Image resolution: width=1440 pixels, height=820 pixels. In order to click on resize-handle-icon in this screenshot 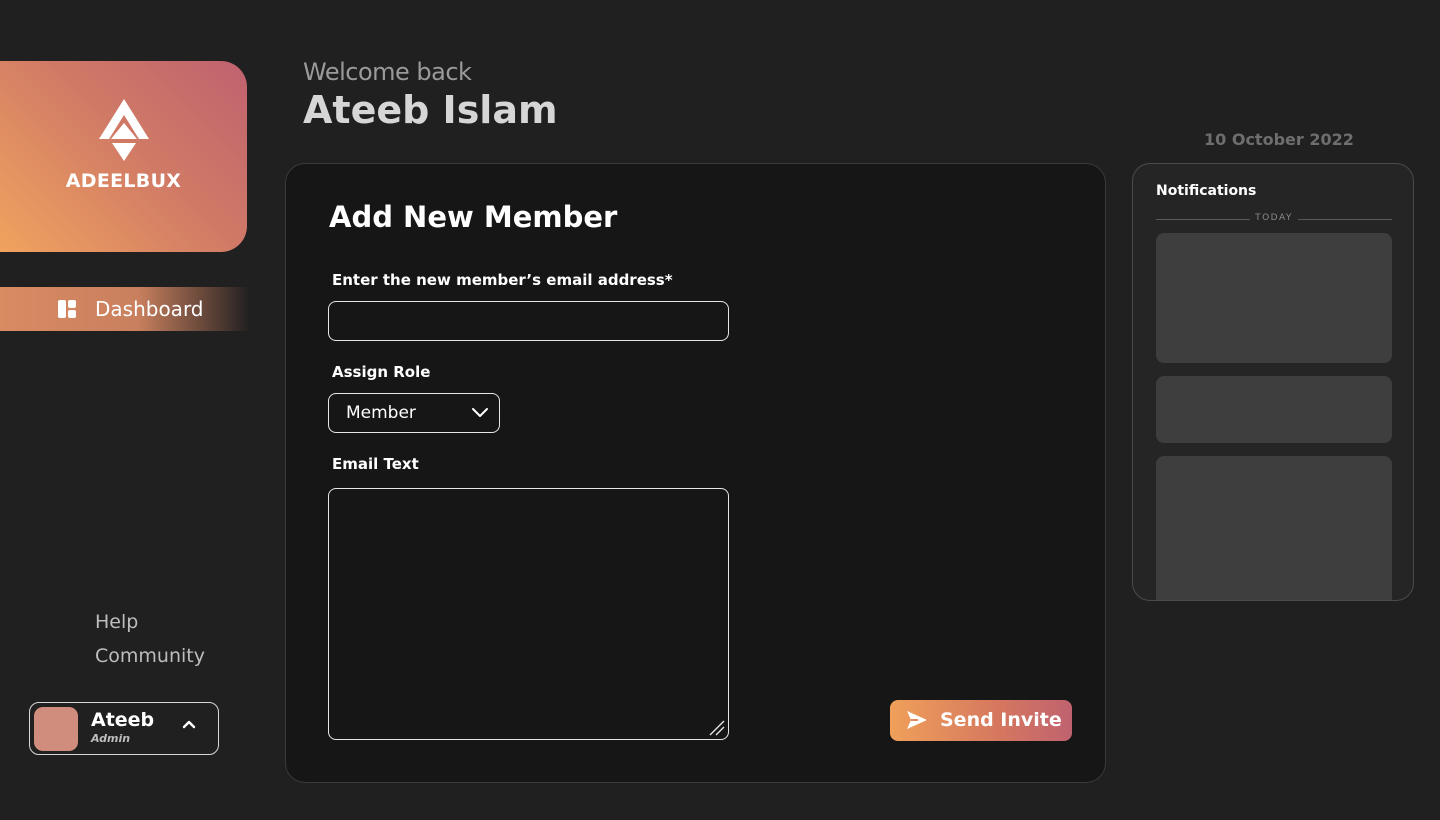, I will do `click(716, 727)`.